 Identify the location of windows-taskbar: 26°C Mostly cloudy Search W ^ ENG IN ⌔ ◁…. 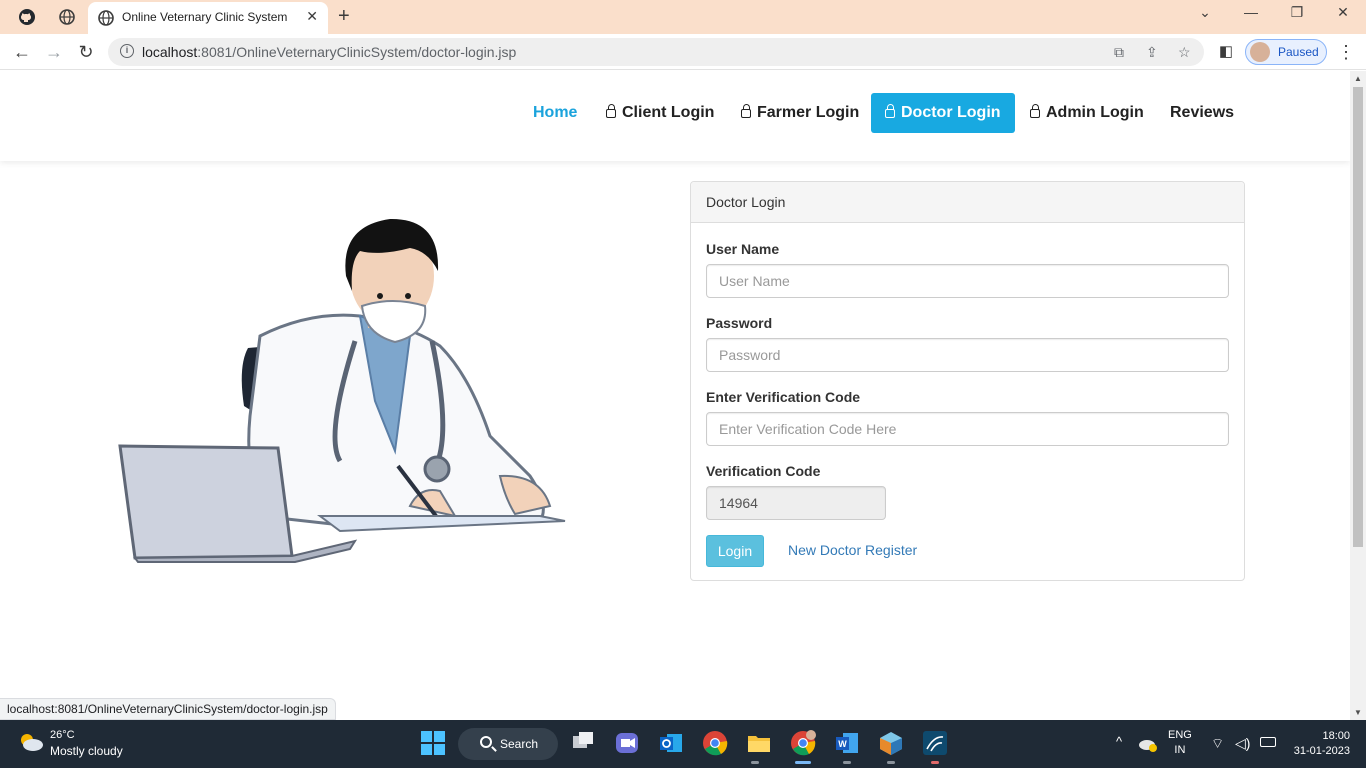
(683, 744).